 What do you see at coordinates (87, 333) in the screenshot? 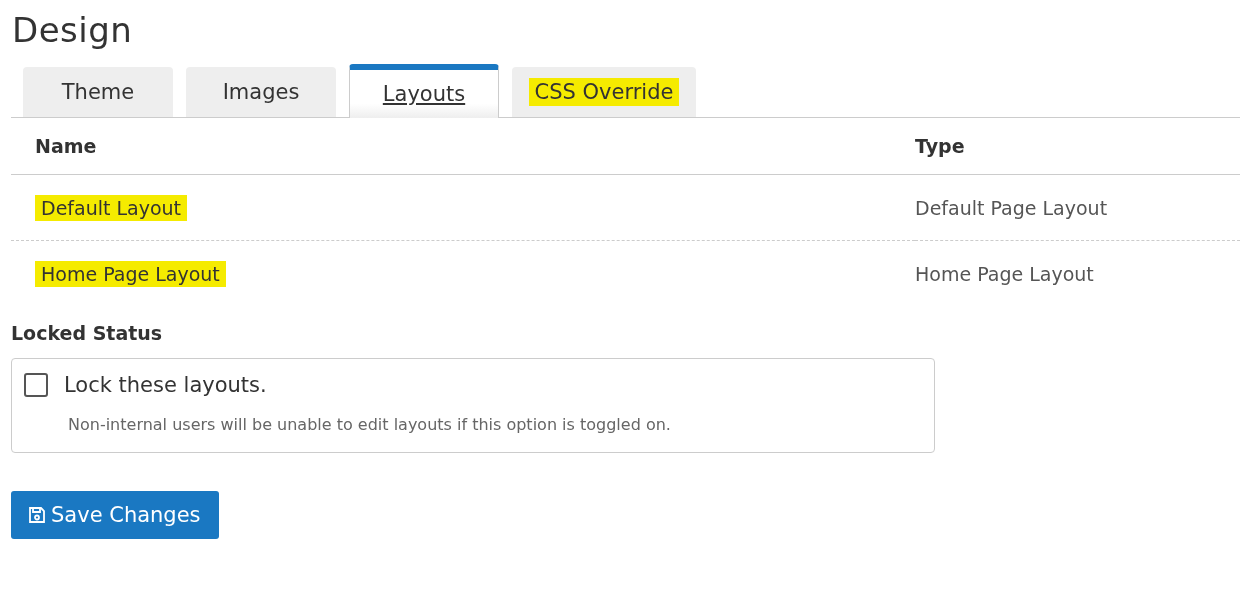
I see `section-heading: Locked Status` at bounding box center [87, 333].